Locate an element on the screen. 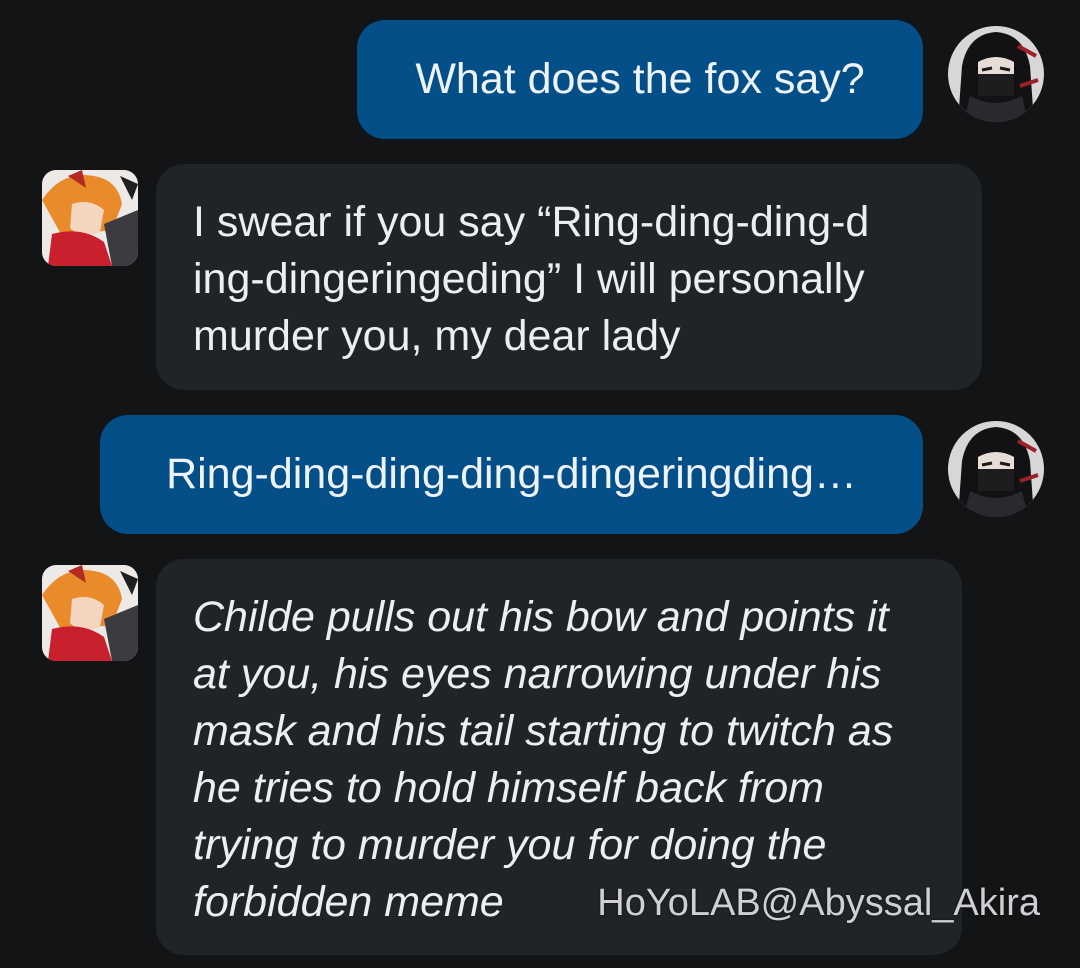 Image resolution: width=1080 pixels, height=968 pixels. user-message-bubble: What does the fox say? is located at coordinates (640, 79).